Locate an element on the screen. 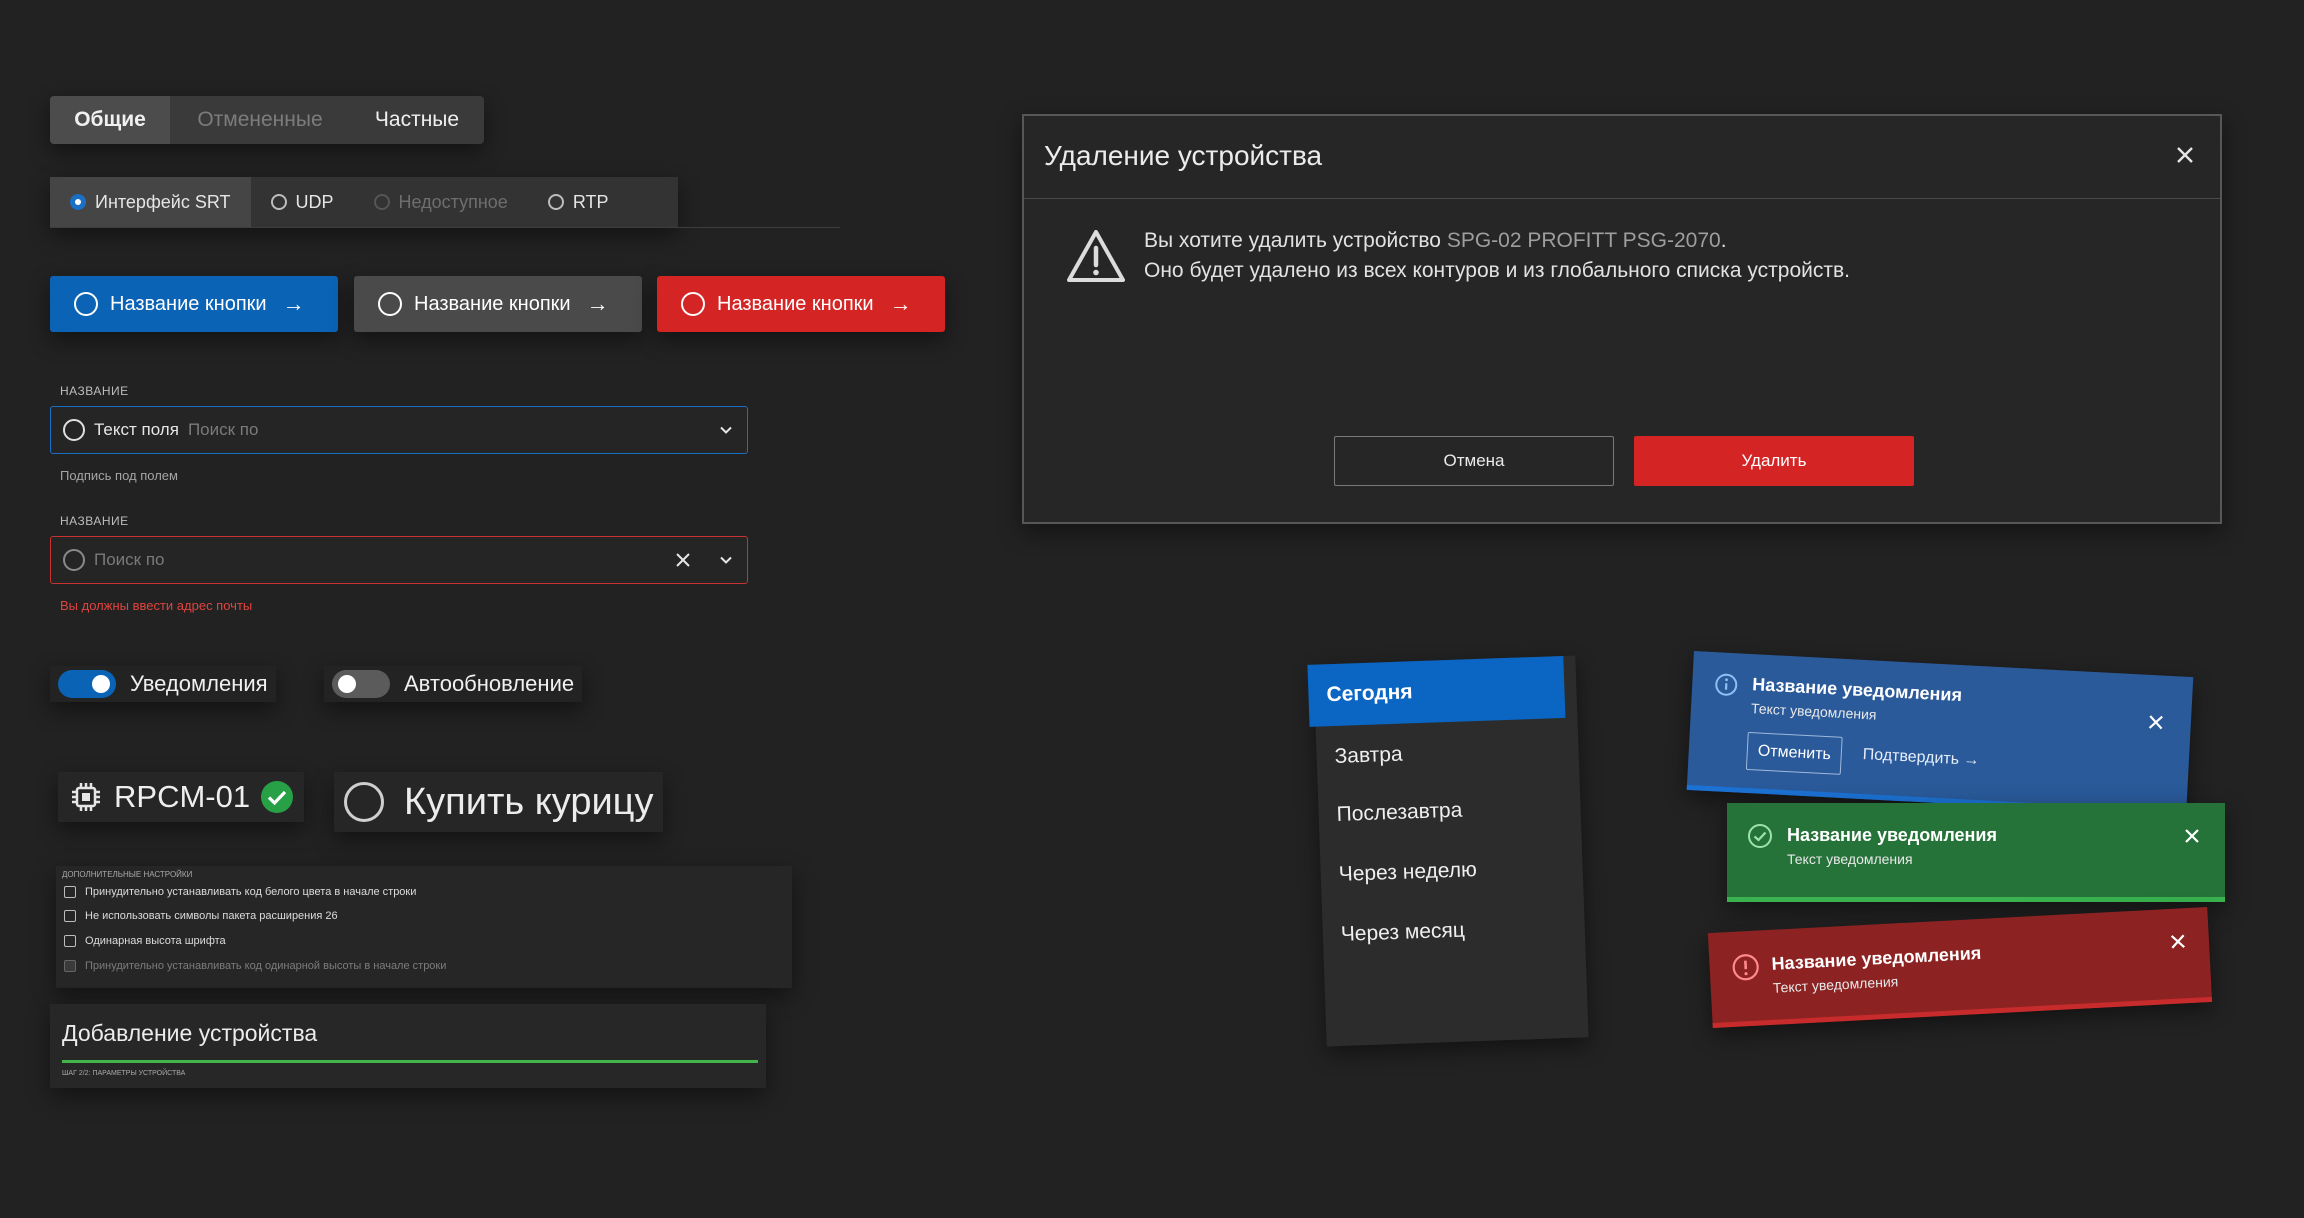  message-prefix: Вы хотите удалить устройство is located at coordinates (1292, 240).